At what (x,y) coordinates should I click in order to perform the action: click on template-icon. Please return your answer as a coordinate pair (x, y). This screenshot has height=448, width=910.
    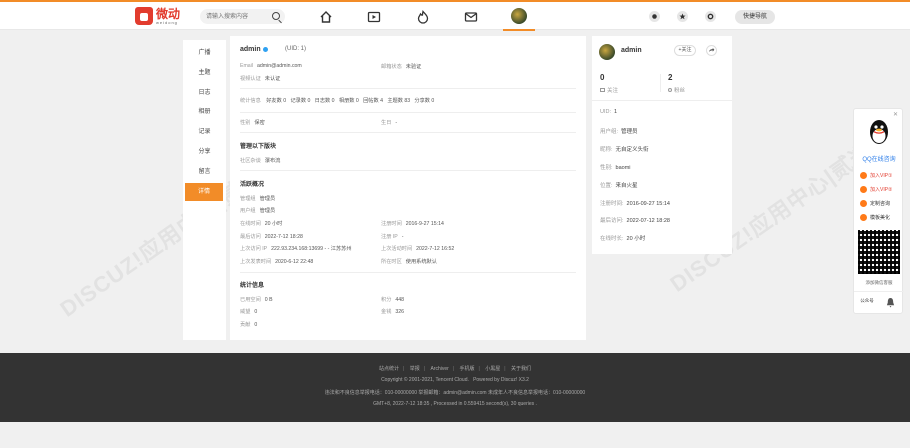
    Looking at the image, I should click on (863, 217).